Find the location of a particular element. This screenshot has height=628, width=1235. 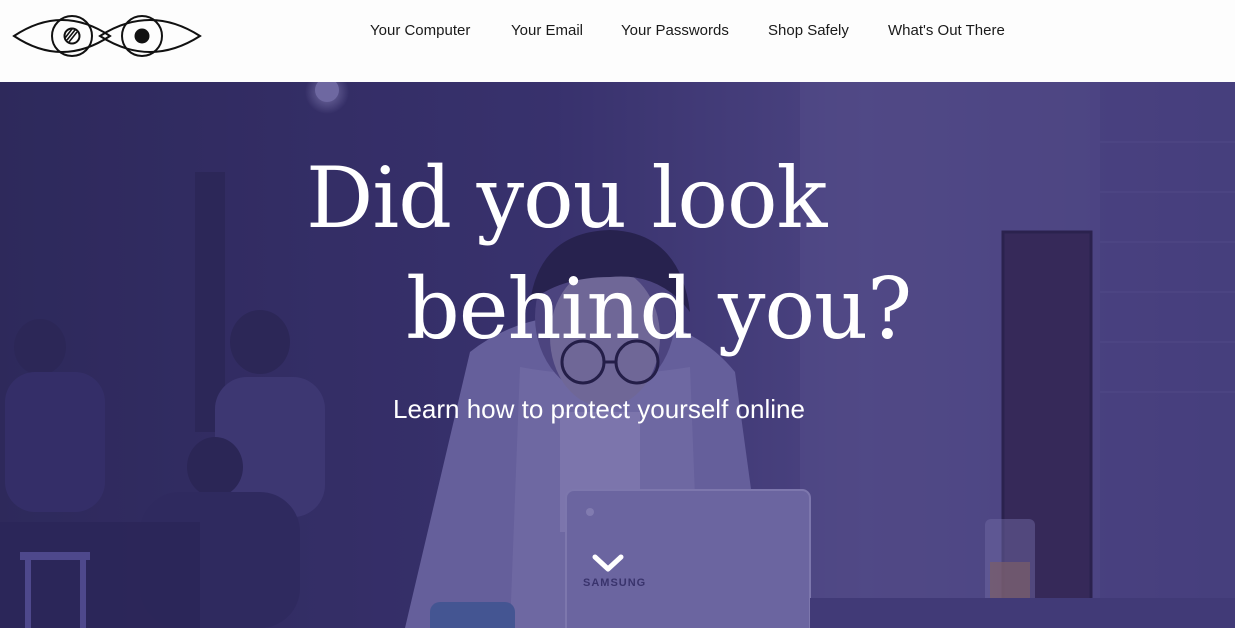

nav-shop-safely: Shop Safely is located at coordinates (808, 31).